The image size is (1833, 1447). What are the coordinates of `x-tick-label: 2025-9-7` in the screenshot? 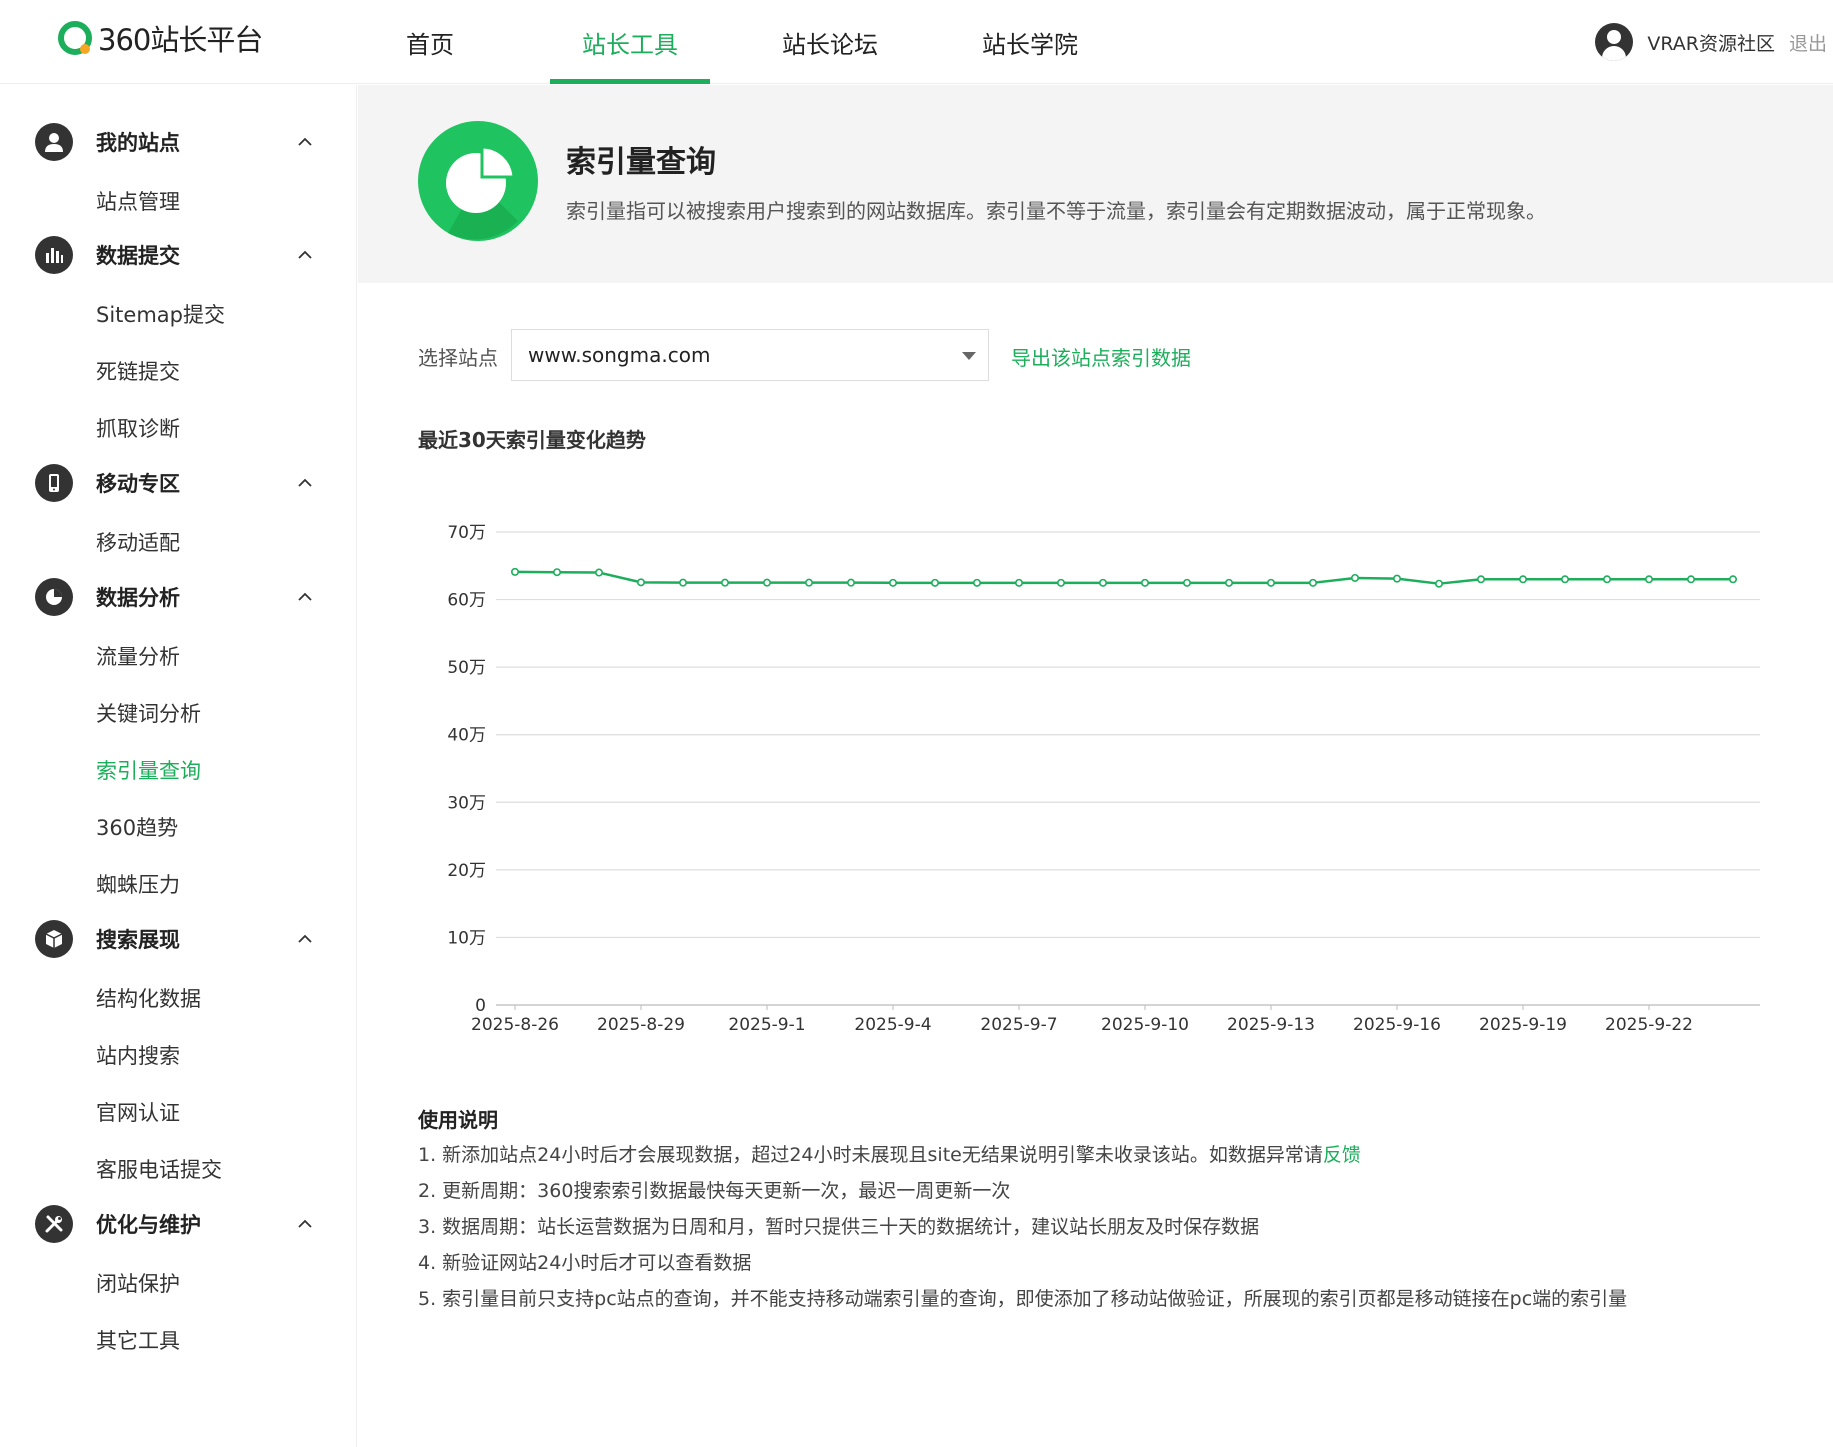 It's located at (1018, 1025).